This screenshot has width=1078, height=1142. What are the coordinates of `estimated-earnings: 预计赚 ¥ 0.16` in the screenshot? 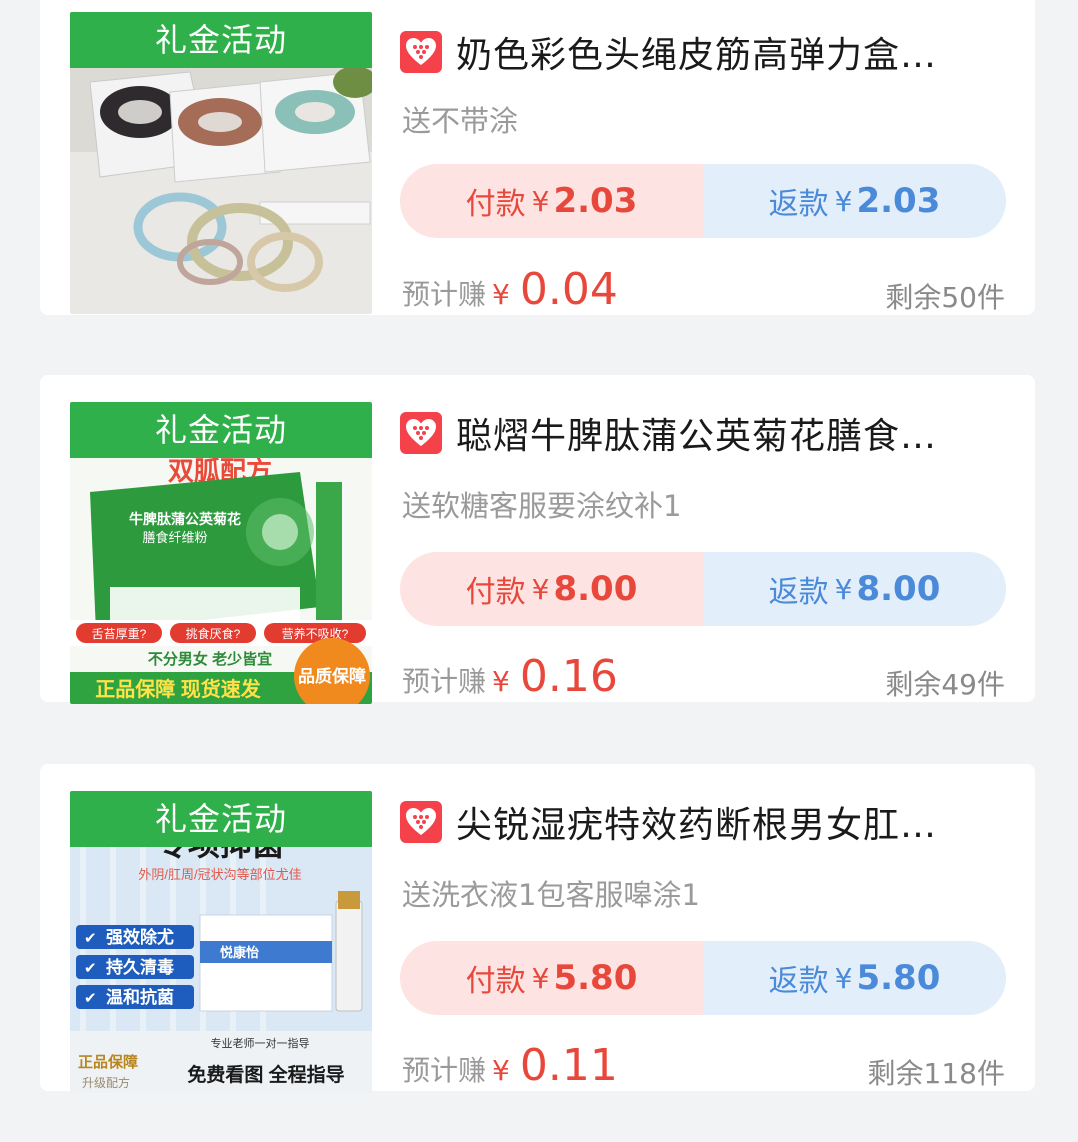 It's located at (510, 676).